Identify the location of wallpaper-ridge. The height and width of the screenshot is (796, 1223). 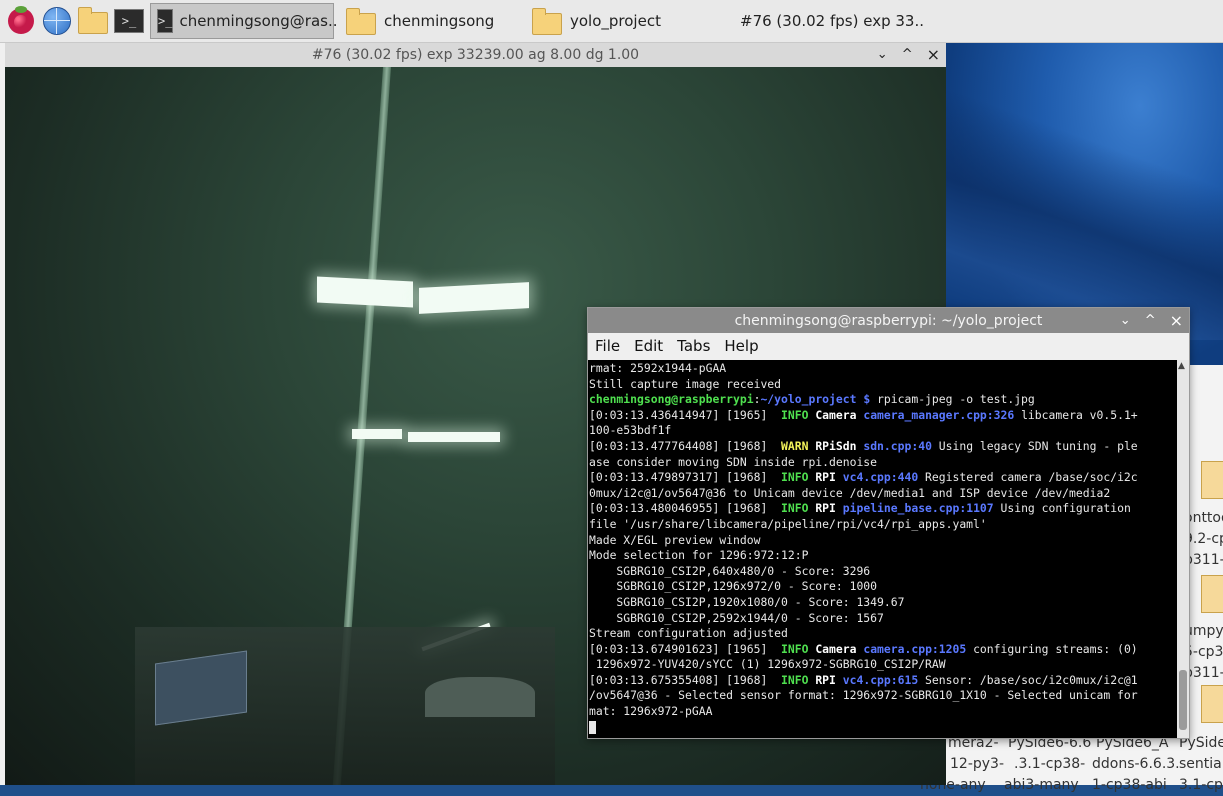
(1084, 210).